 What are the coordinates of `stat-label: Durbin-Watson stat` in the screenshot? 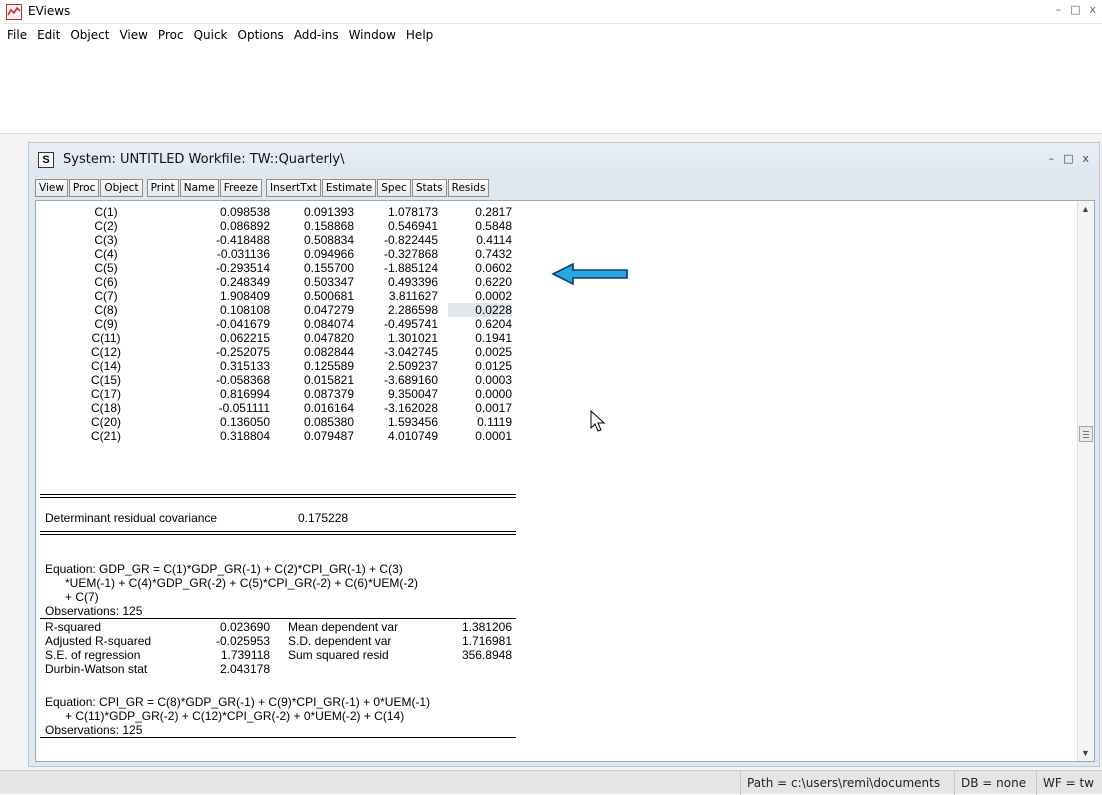 It's located at (96, 669).